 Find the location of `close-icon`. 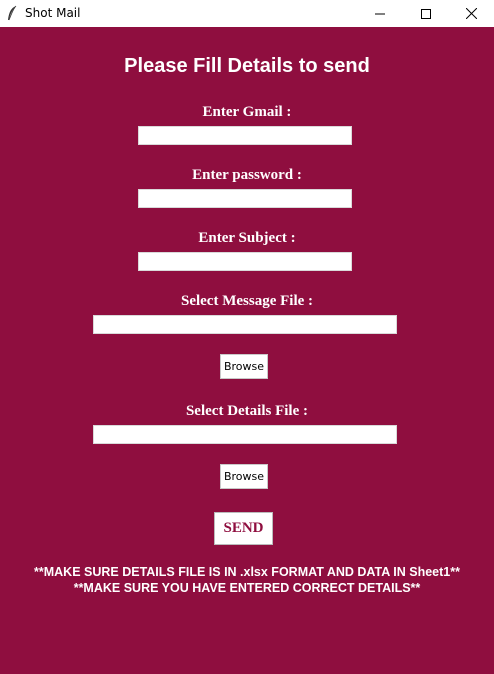

close-icon is located at coordinates (471, 13).